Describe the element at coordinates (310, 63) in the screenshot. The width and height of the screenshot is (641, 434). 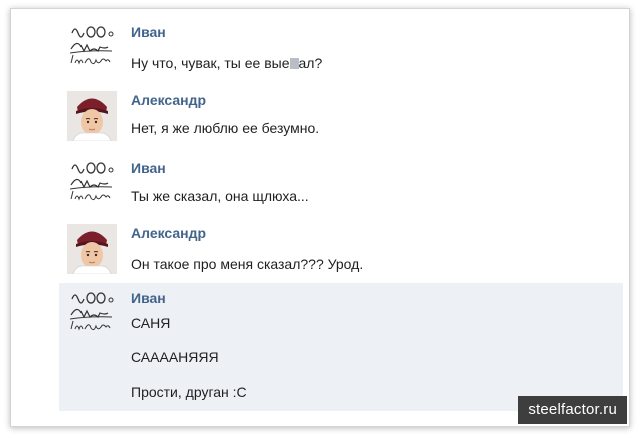
I see `message-text-end: ал?` at that location.